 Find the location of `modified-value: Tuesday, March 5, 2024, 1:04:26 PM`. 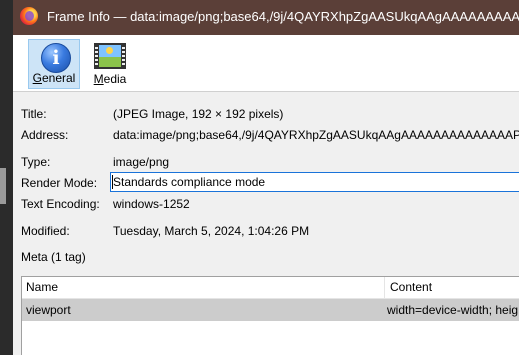

modified-value: Tuesday, March 5, 2024, 1:04:26 PM is located at coordinates (316, 231).